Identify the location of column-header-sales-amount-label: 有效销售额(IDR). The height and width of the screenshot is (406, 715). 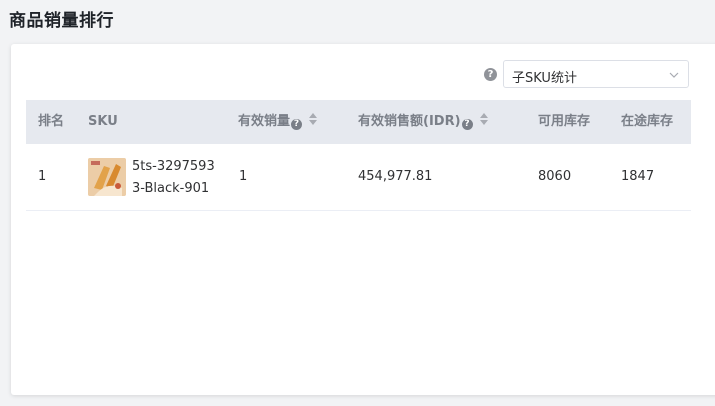
(409, 121).